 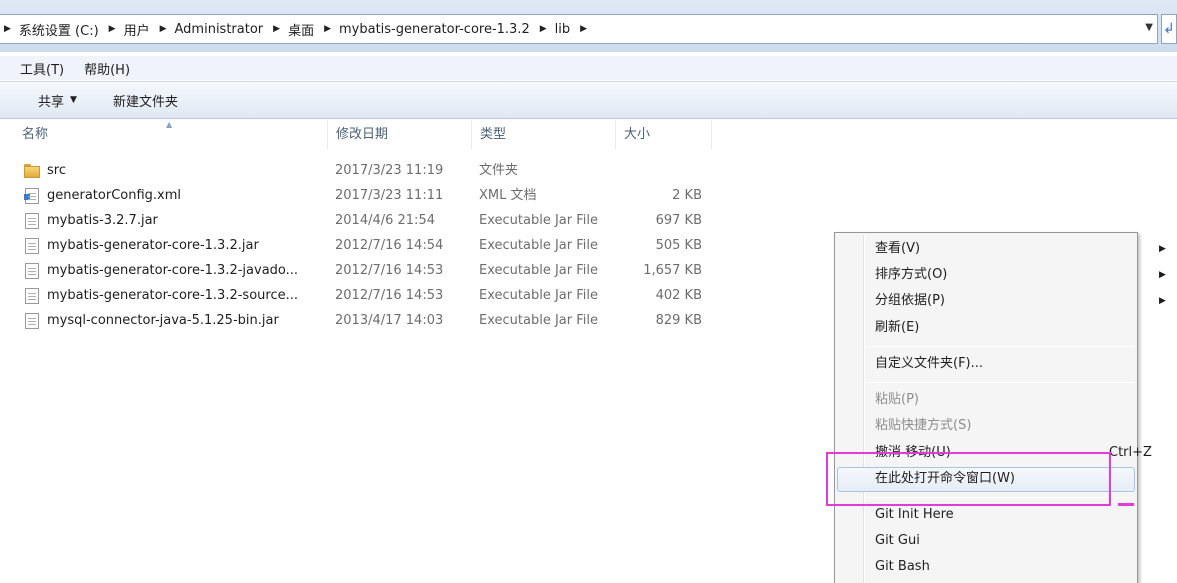 I want to click on menu-item-paste: 粘贴(P), so click(x=995, y=400).